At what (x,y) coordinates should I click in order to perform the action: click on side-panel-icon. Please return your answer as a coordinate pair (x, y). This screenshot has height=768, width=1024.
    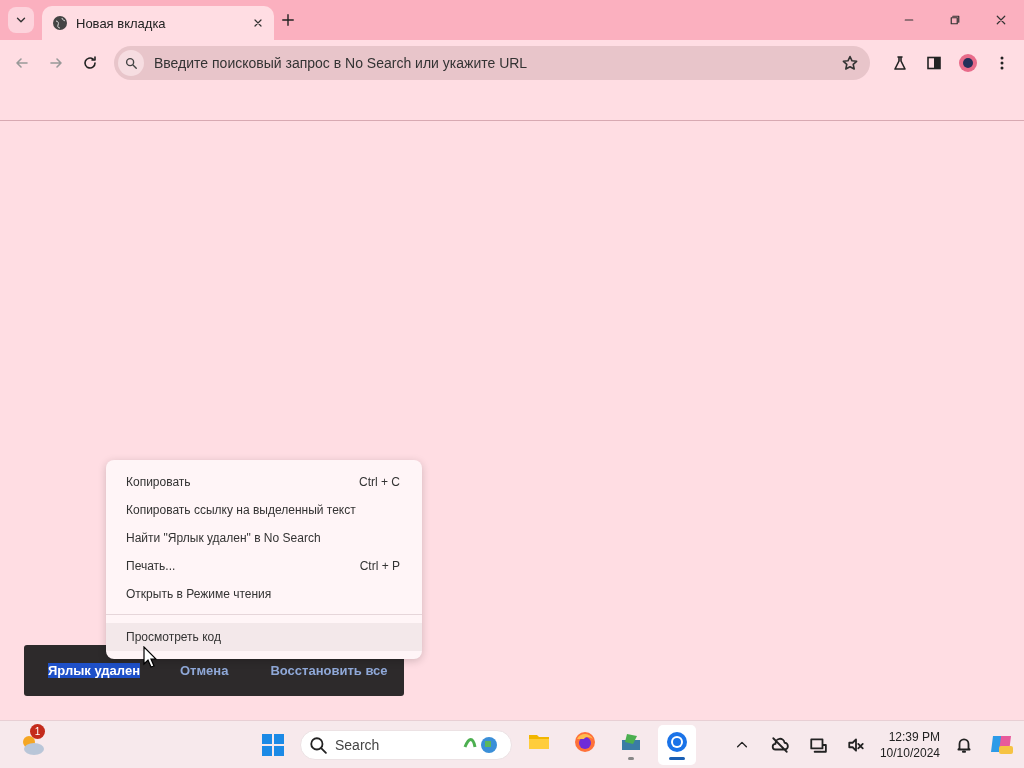
    Looking at the image, I should click on (934, 63).